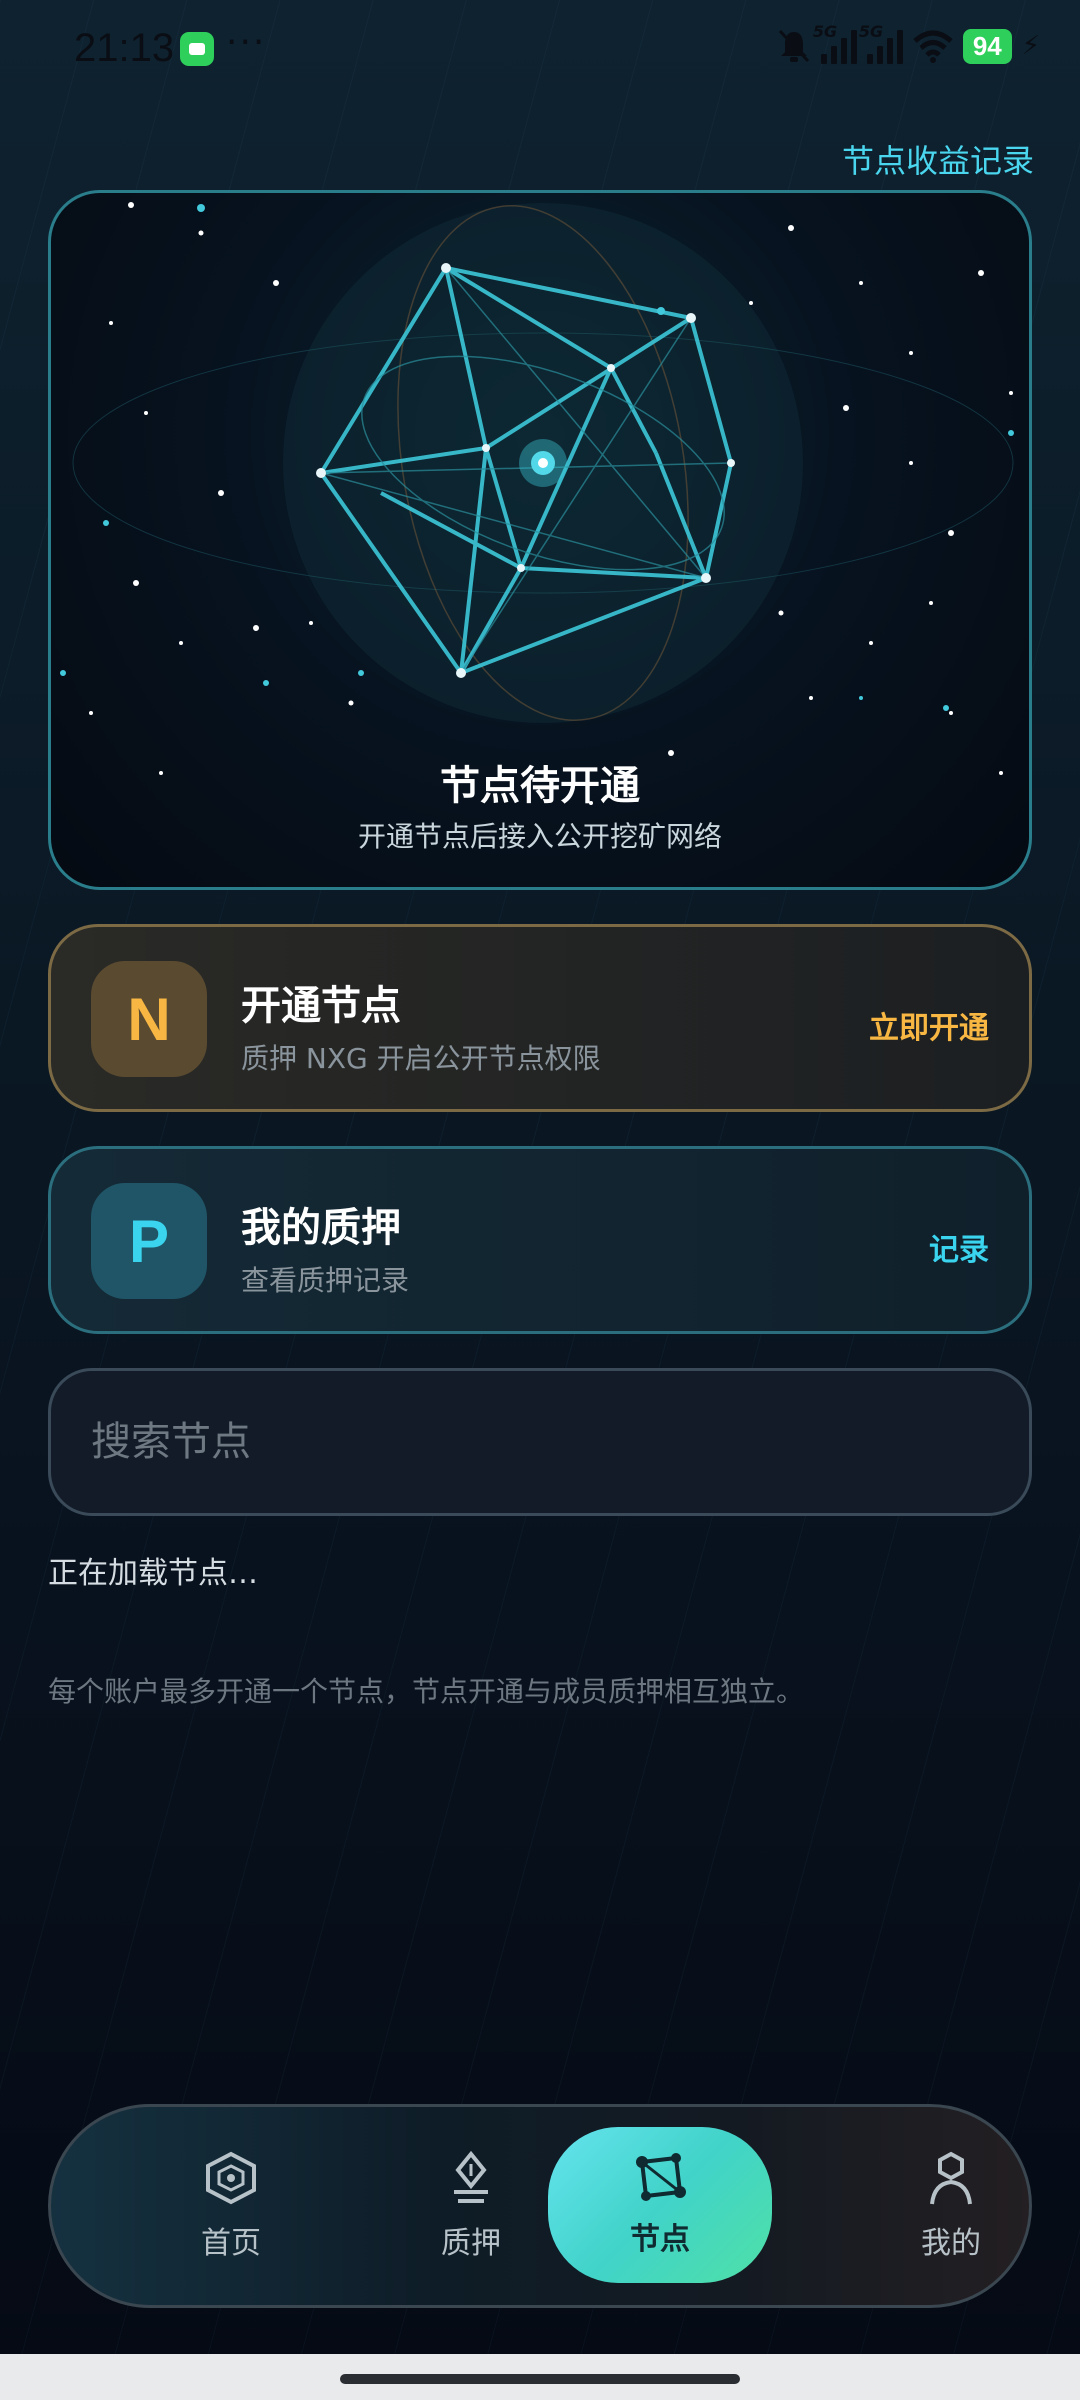  Describe the element at coordinates (231, 2243) in the screenshot. I see `nav-home-label: 首页` at that location.